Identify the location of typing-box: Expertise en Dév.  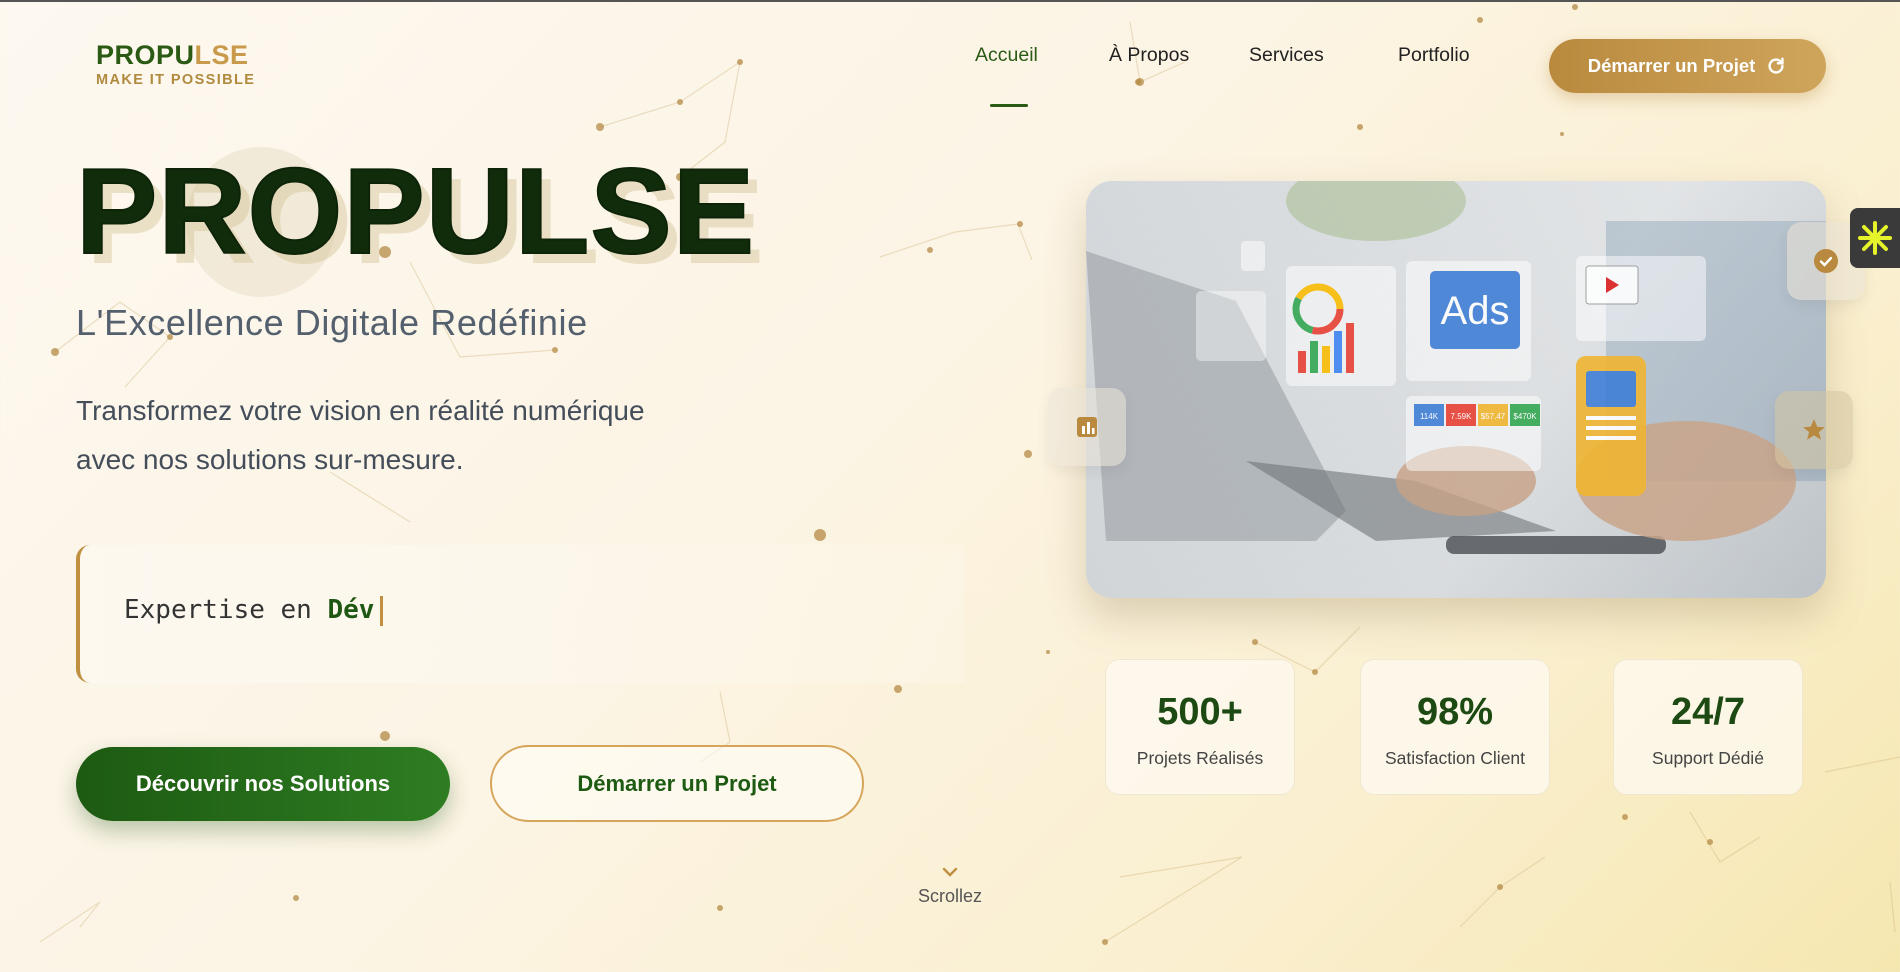
(520, 614).